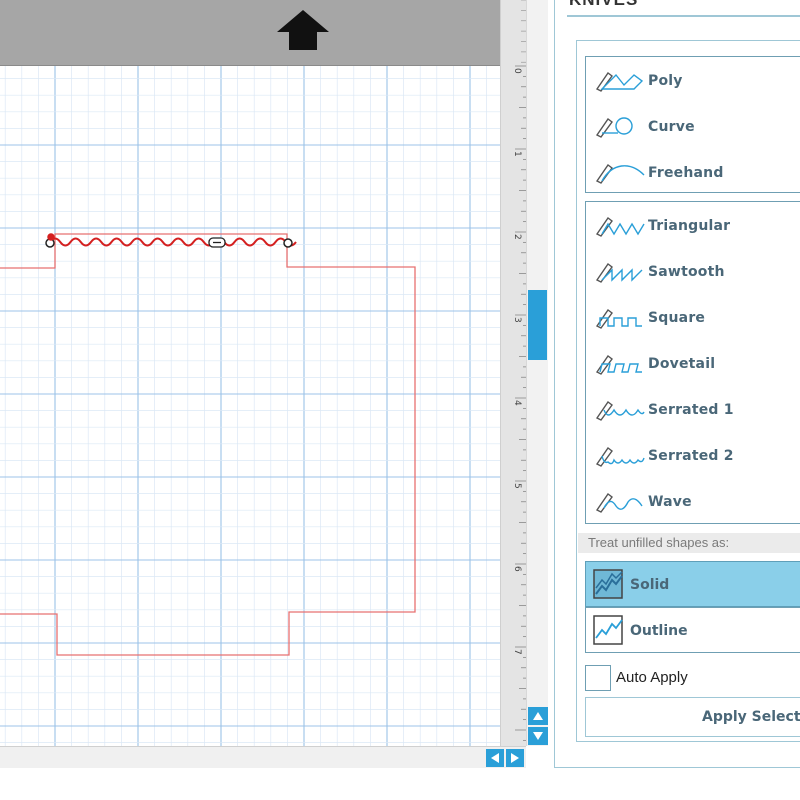  I want to click on scroll-down-button, so click(538, 736).